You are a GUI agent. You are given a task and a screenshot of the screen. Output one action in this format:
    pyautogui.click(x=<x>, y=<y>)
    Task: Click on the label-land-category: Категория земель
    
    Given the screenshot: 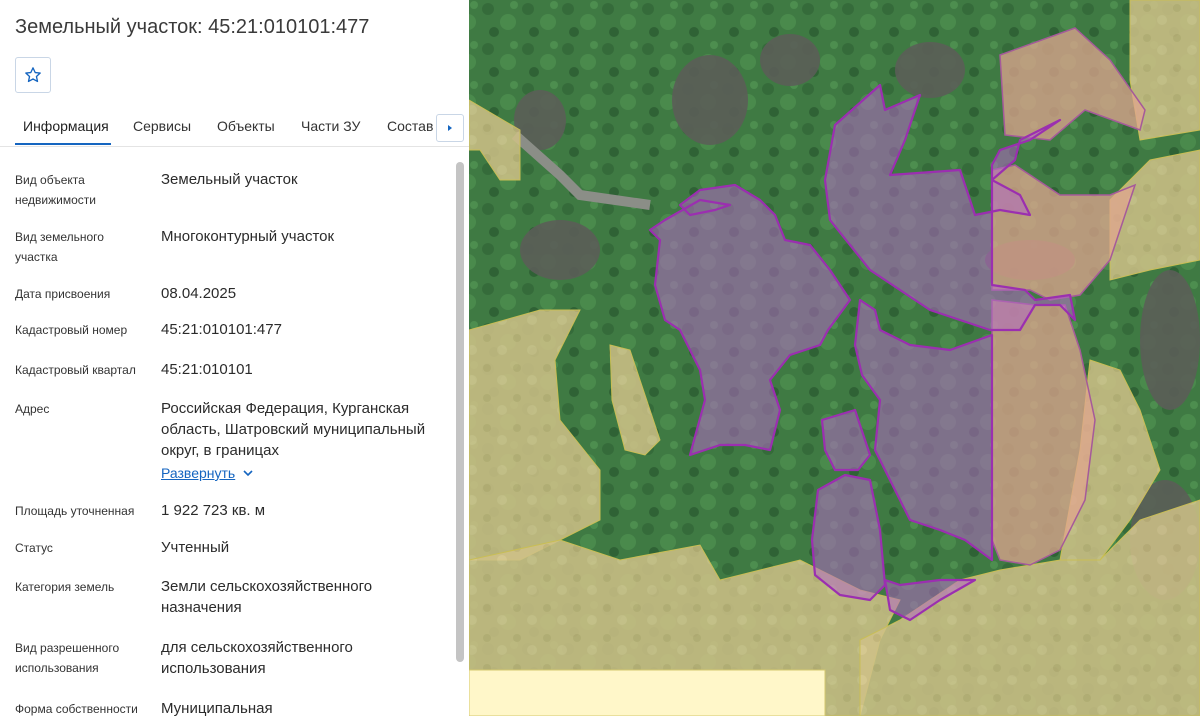 What is the action you would take?
    pyautogui.click(x=65, y=587)
    